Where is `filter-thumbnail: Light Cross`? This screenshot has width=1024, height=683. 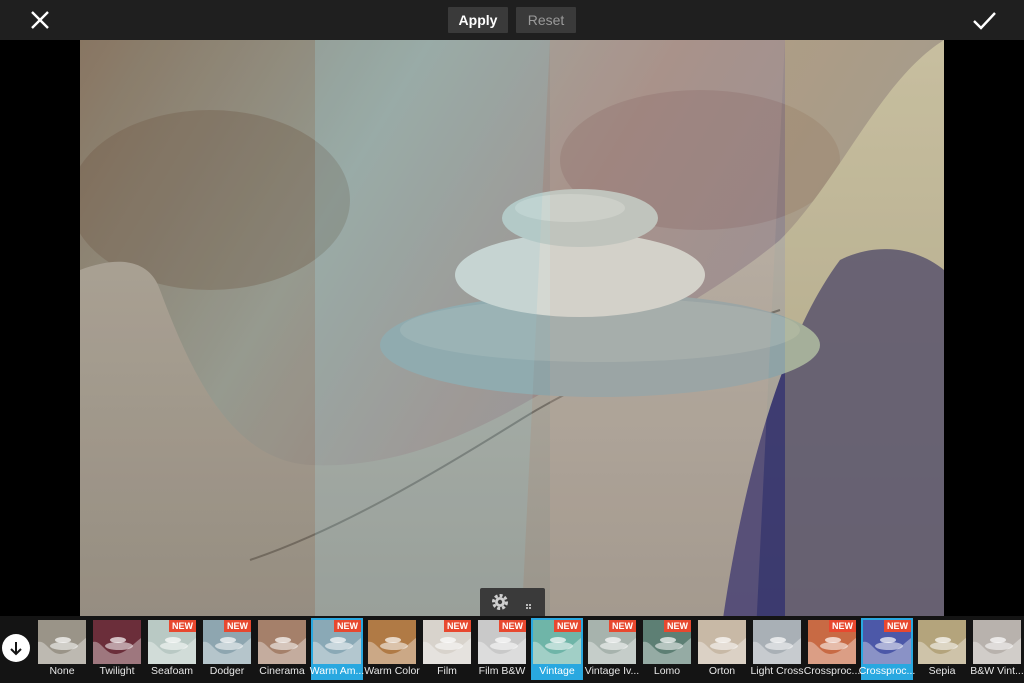
filter-thumbnail: Light Cross is located at coordinates (777, 649).